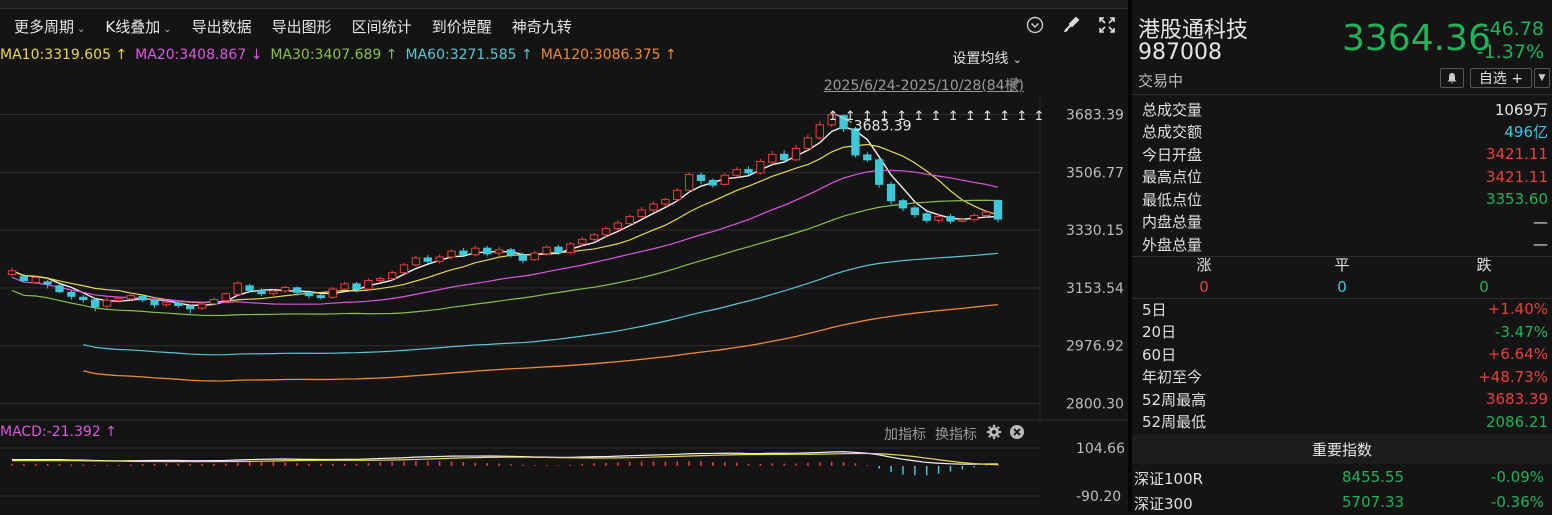 The height and width of the screenshot is (515, 1552). I want to click on toolbar-item: 神奇九转, so click(542, 26).